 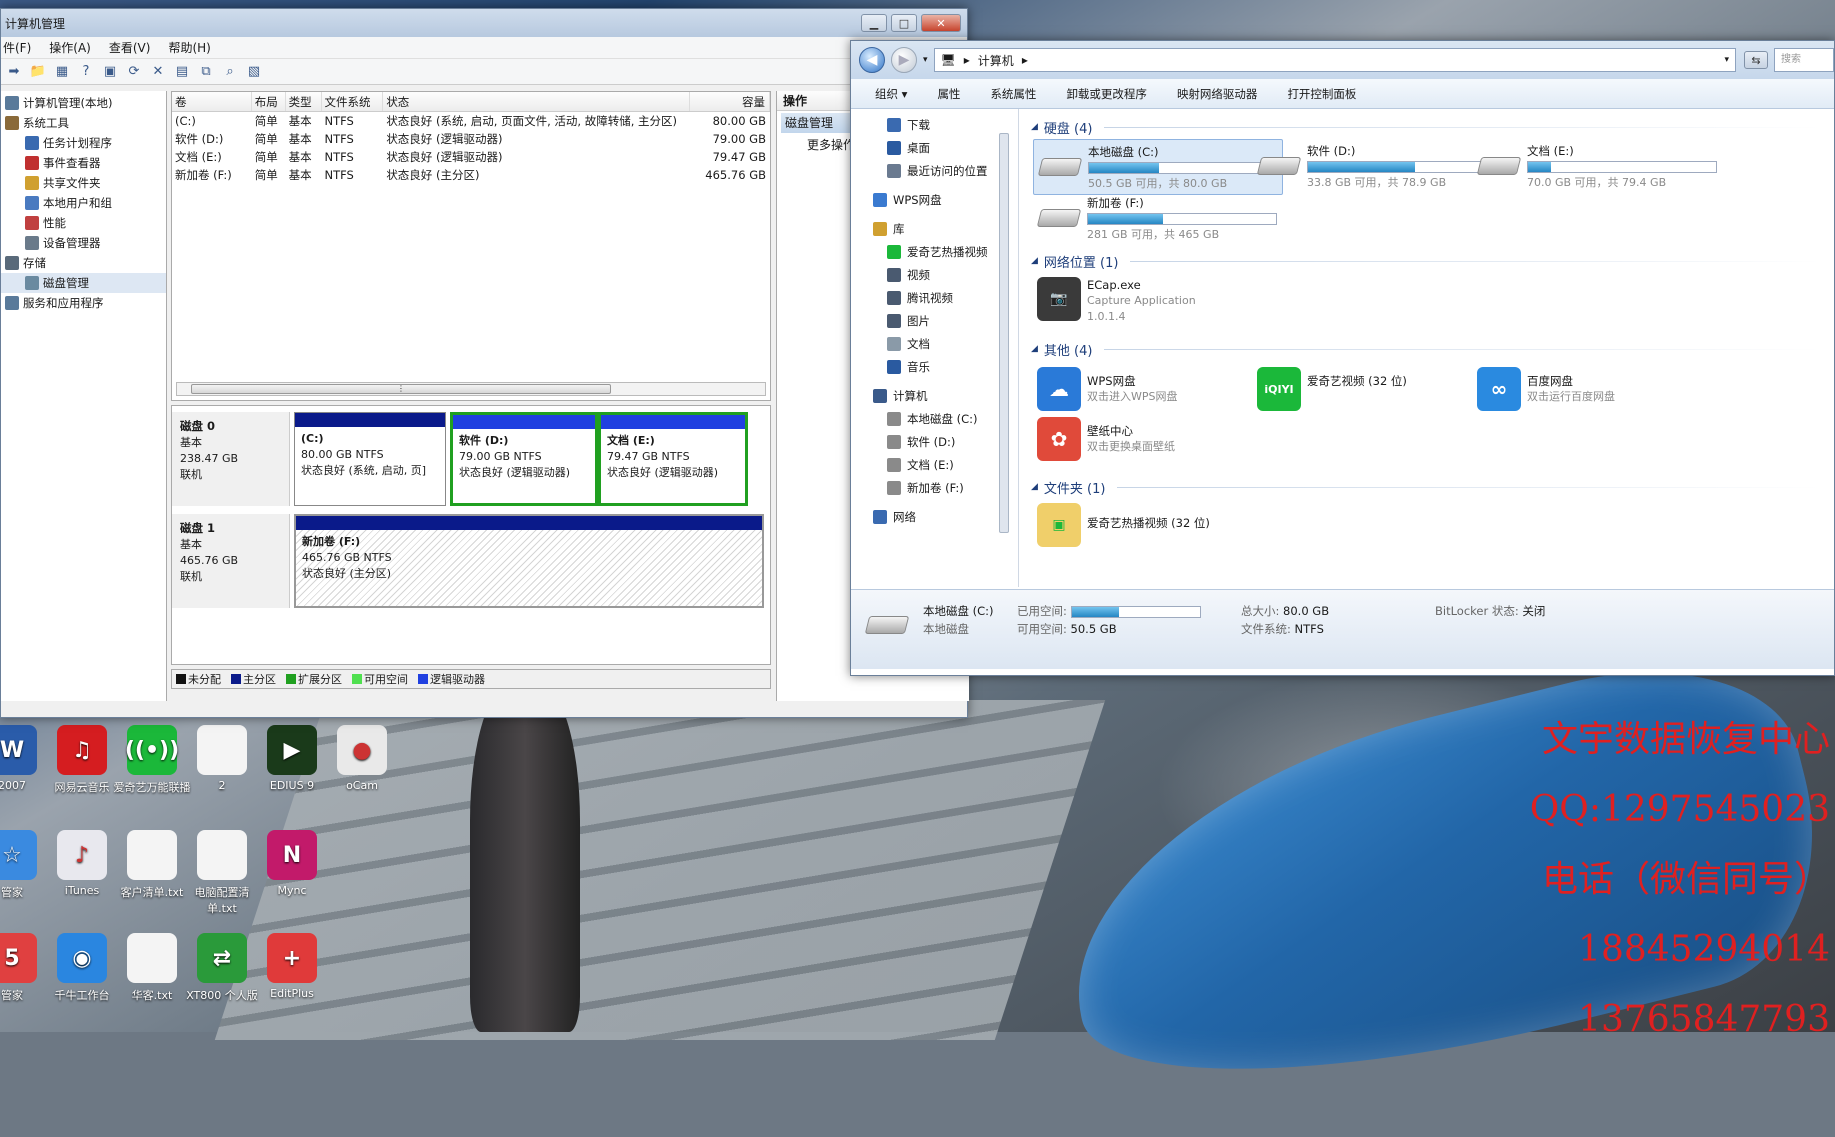 What do you see at coordinates (83, 283) in the screenshot?
I see `tree-node: 磁盘管理` at bounding box center [83, 283].